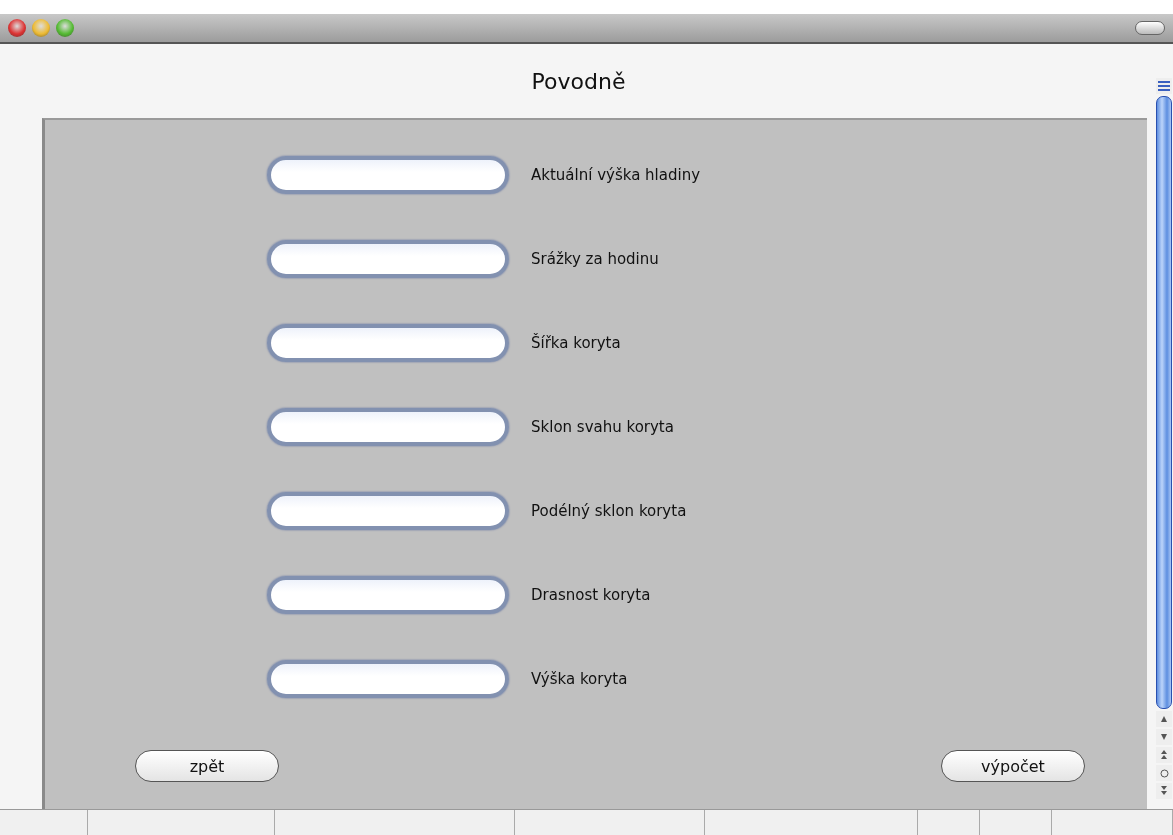 The height and width of the screenshot is (835, 1173). Describe the element at coordinates (1013, 766) in the screenshot. I see `calculate-button: výpočet` at that location.